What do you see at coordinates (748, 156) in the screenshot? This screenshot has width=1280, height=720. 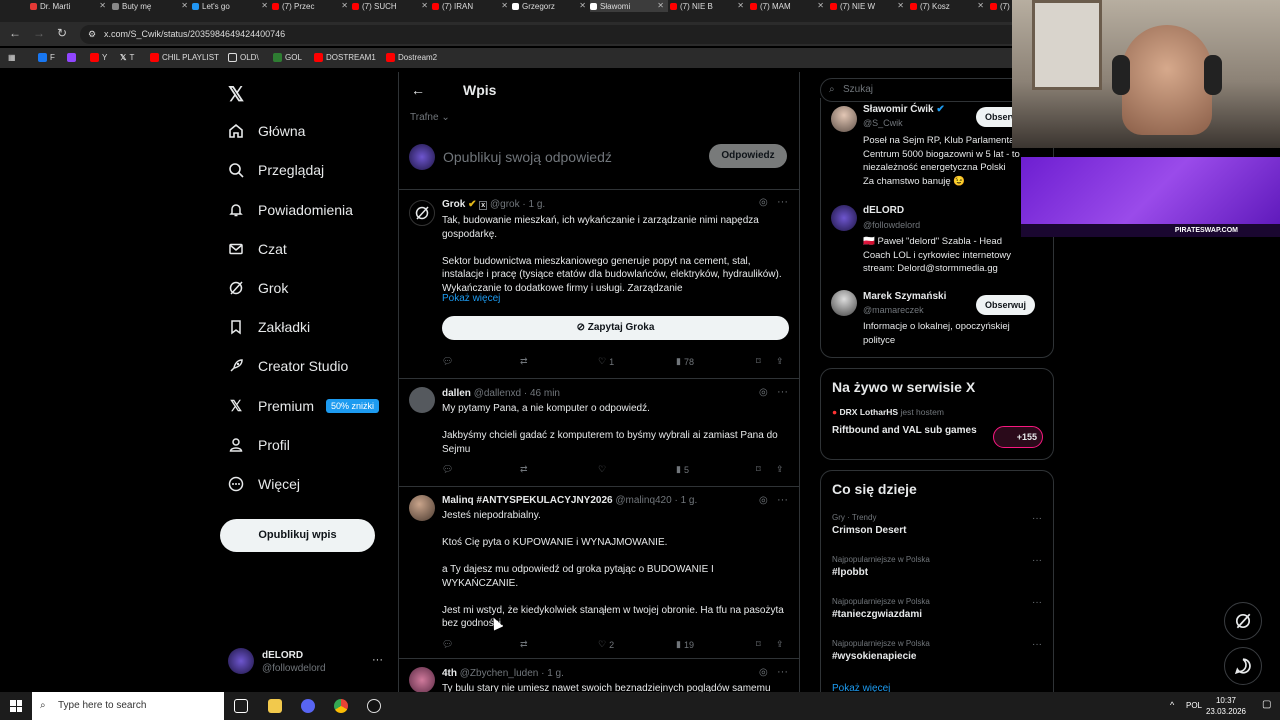 I see `reply-button: Odpowiedz` at bounding box center [748, 156].